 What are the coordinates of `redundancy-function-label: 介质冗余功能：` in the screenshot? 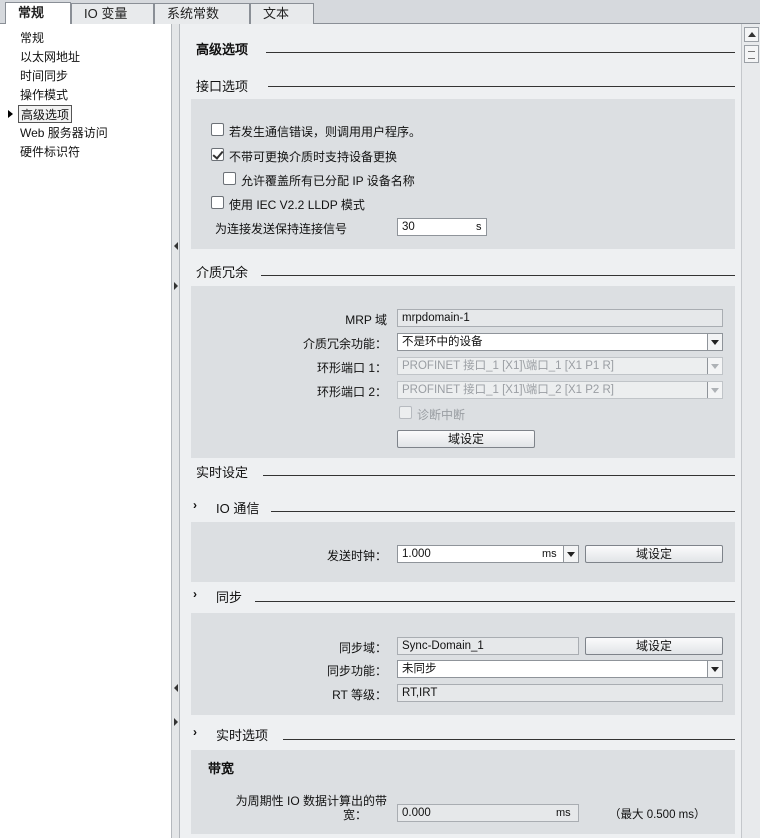 It's located at (344, 344).